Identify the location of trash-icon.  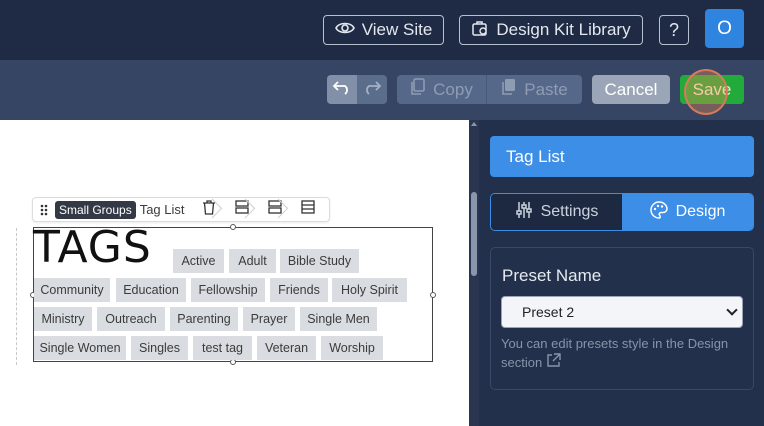
(209, 209).